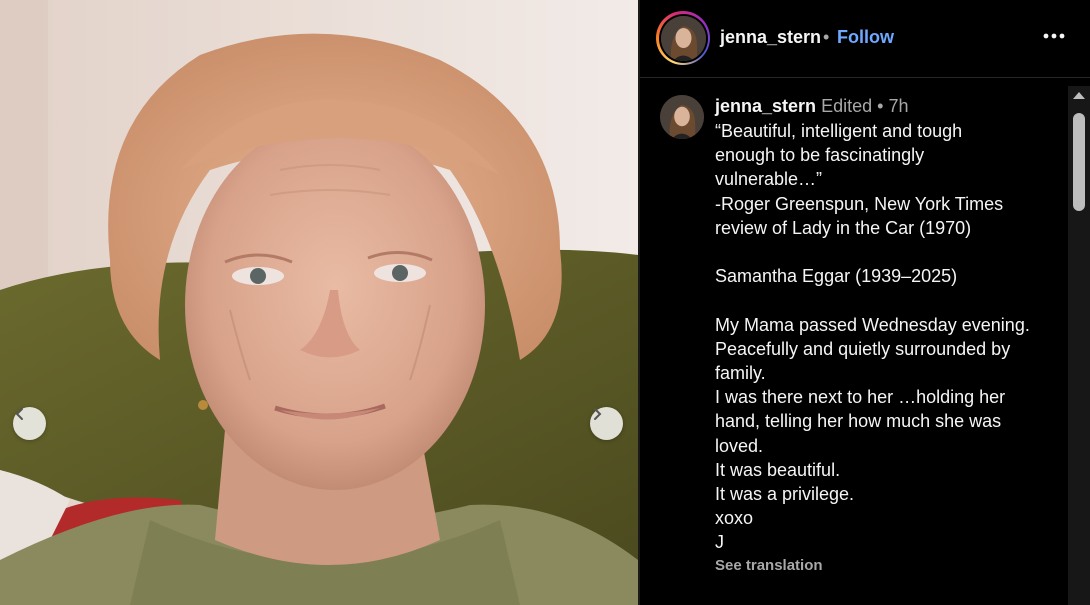 The width and height of the screenshot is (1090, 605). I want to click on caption-line: My Mama passed Wednesday evening., so click(872, 324).